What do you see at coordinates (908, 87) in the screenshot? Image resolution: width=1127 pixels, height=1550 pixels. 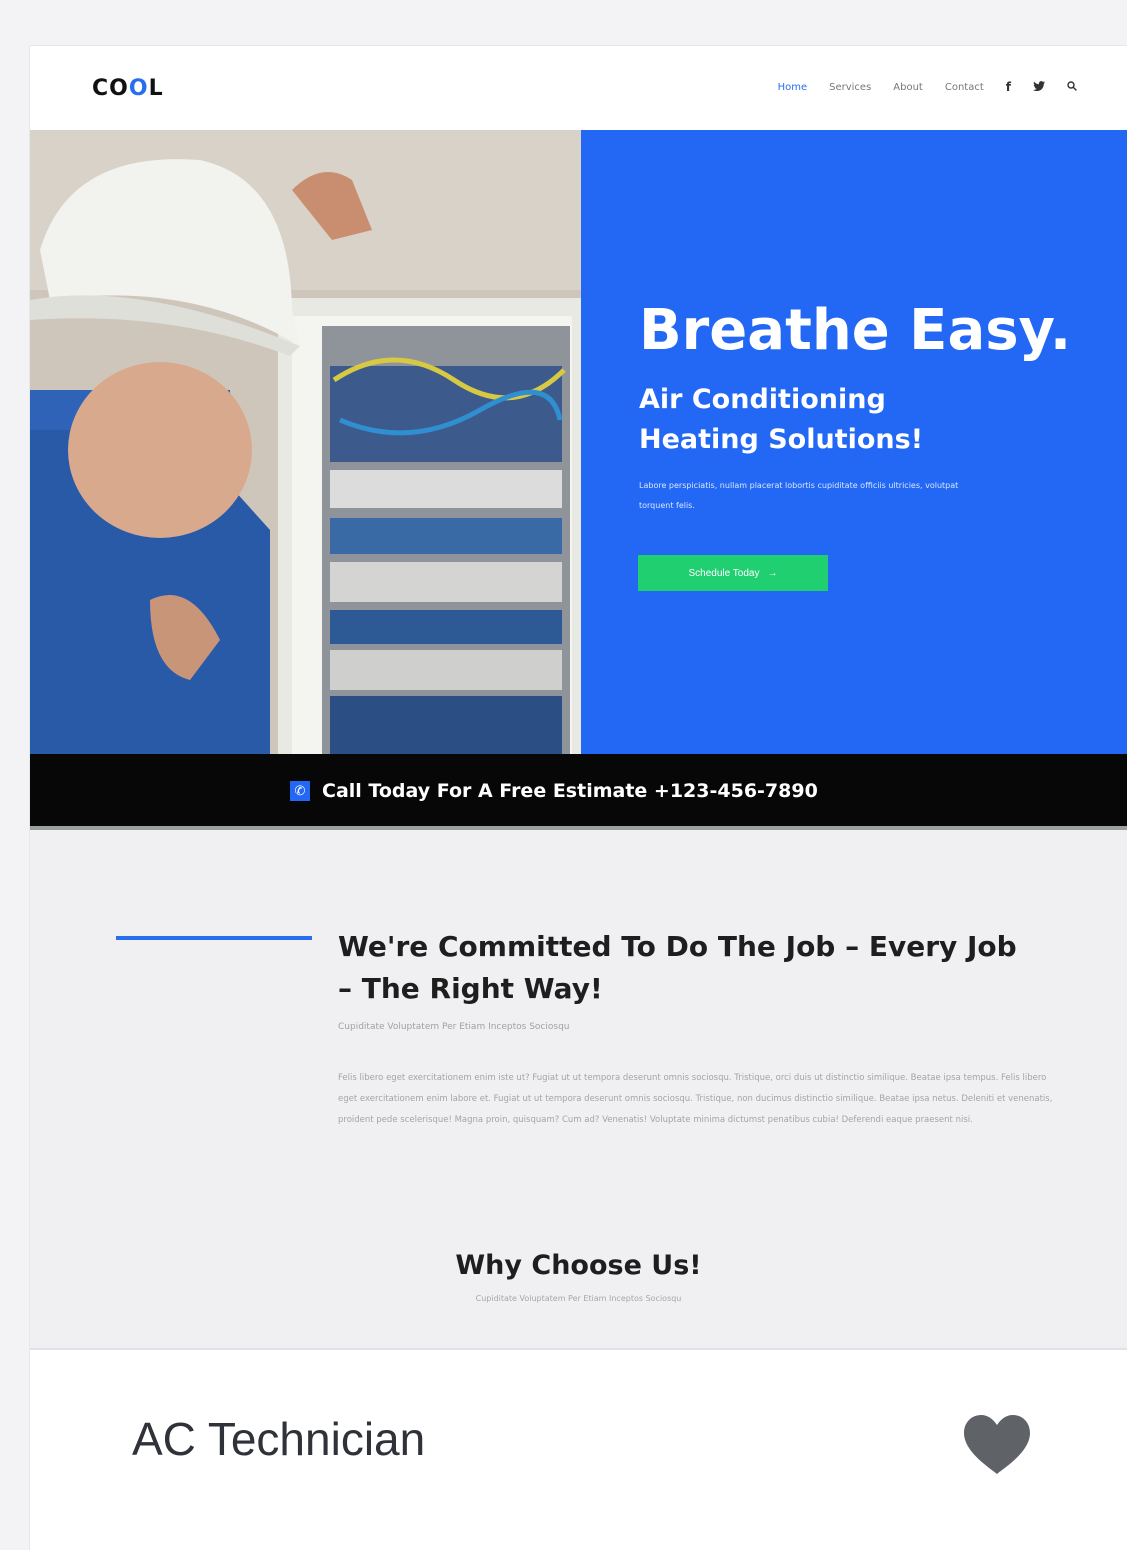 I see `nav-item-about: About` at bounding box center [908, 87].